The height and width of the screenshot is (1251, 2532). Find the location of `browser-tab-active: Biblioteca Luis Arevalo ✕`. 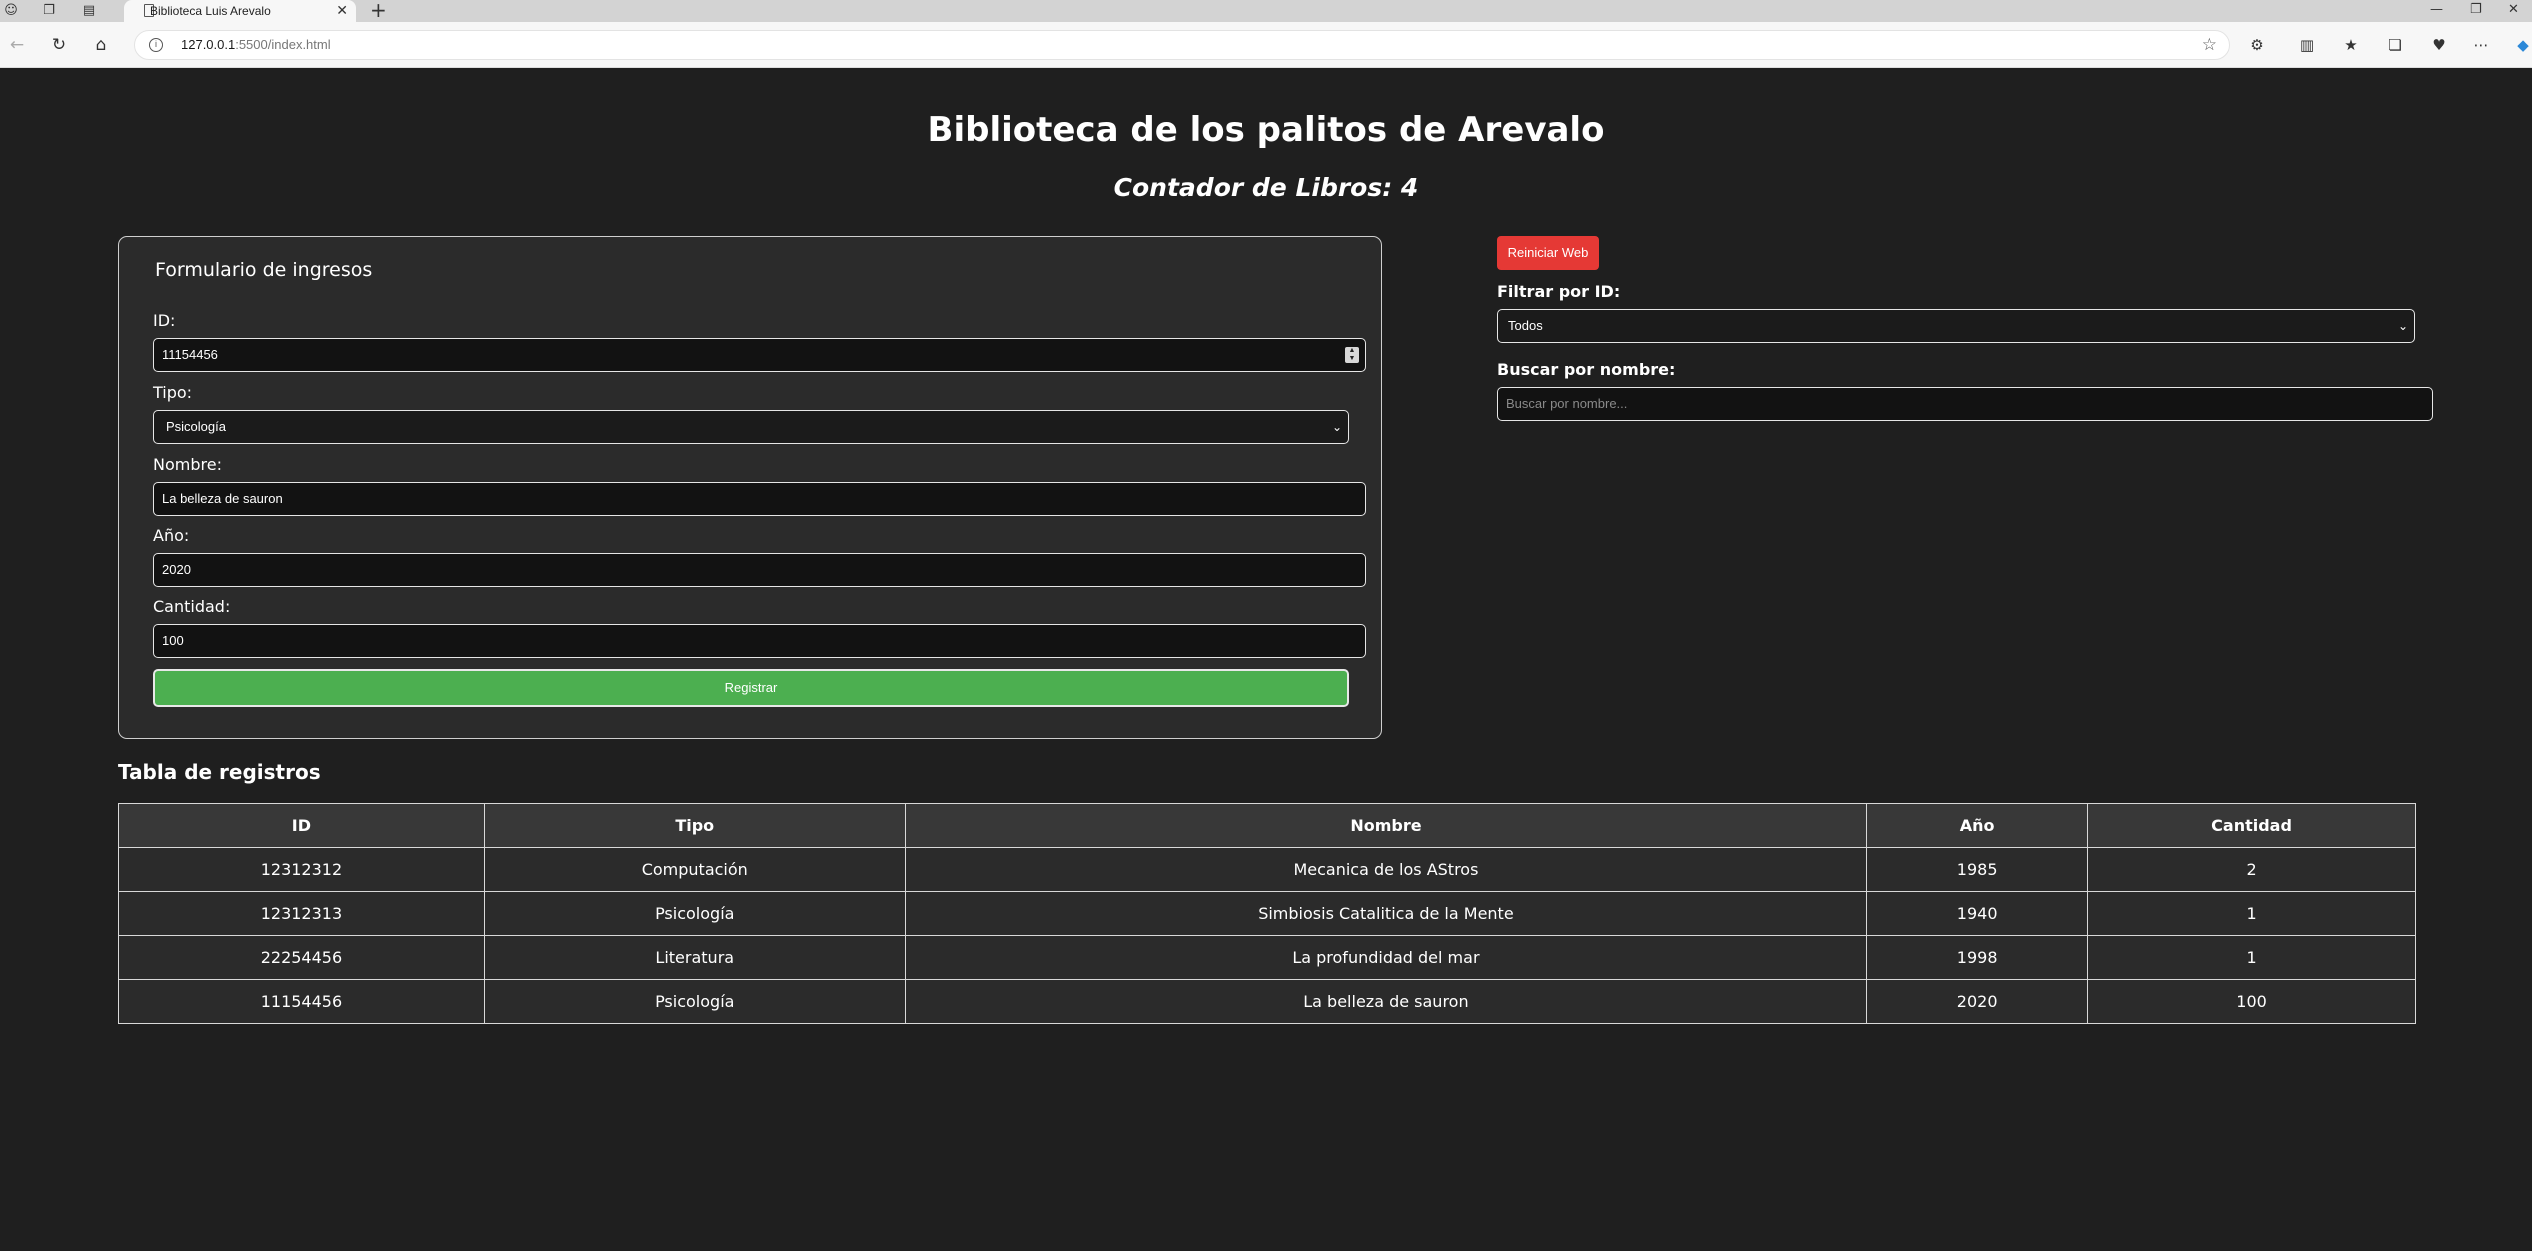

browser-tab-active: Biblioteca Luis Arevalo ✕ is located at coordinates (240, 11).